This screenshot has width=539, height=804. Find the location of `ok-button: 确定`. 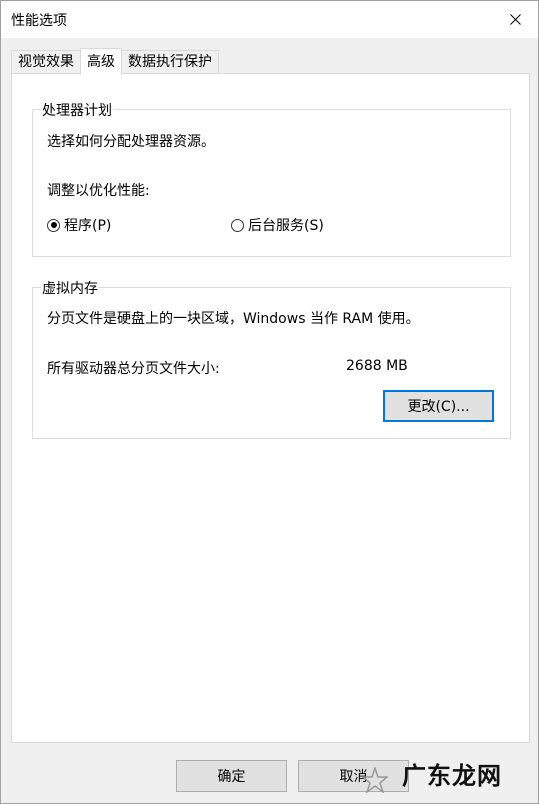

ok-button: 确定 is located at coordinates (231, 776).